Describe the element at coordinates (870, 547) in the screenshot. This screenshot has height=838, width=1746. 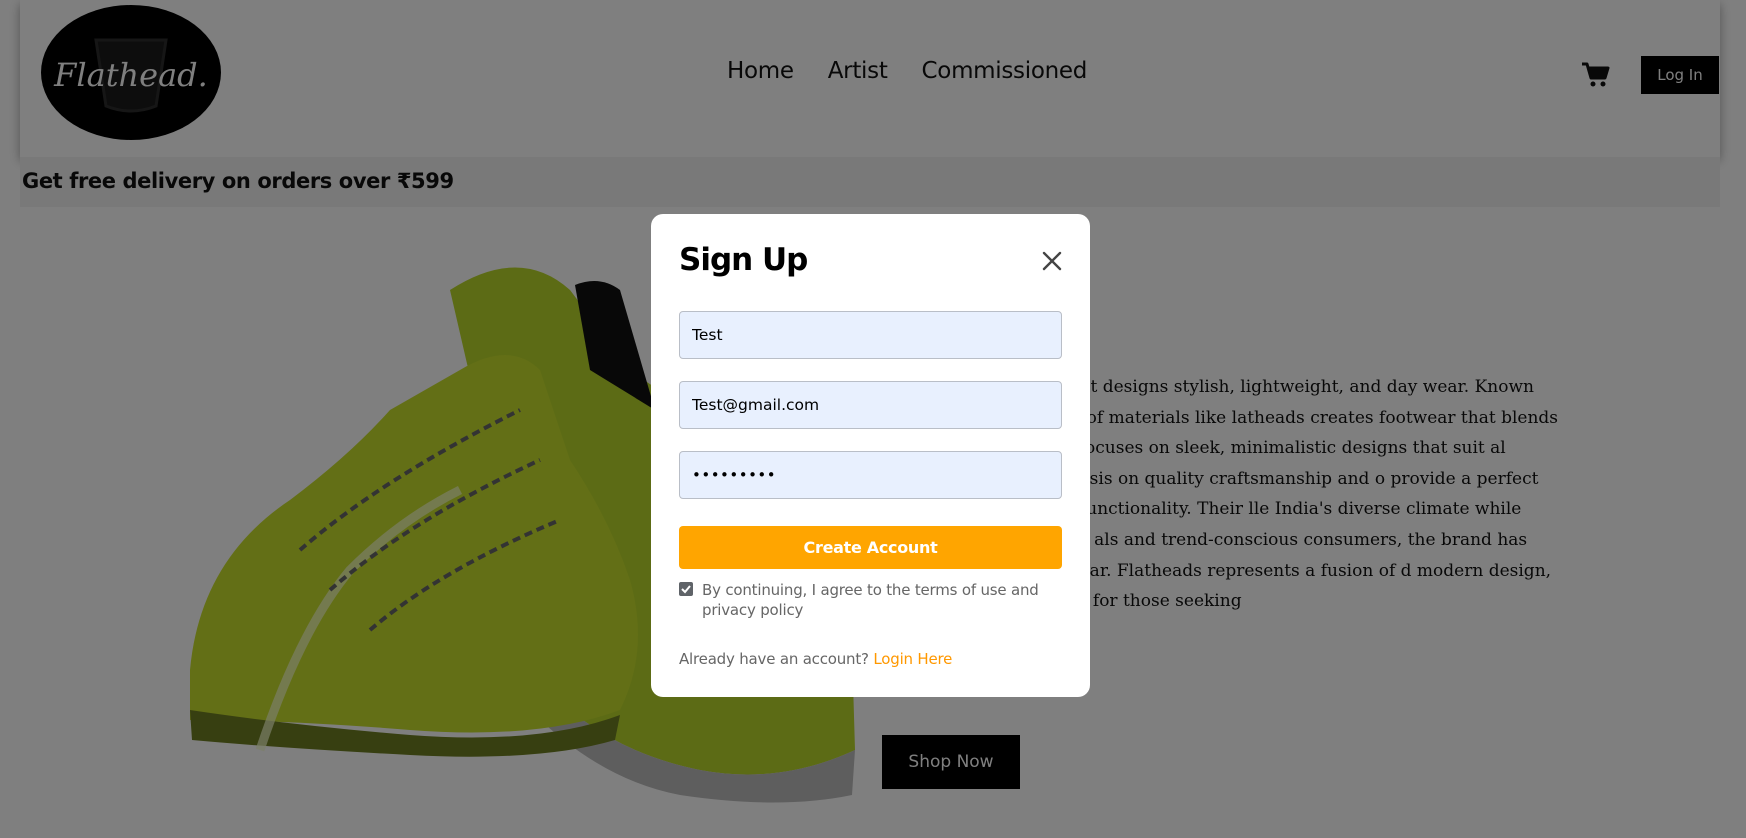
I see `create-account-button: Create Account` at that location.